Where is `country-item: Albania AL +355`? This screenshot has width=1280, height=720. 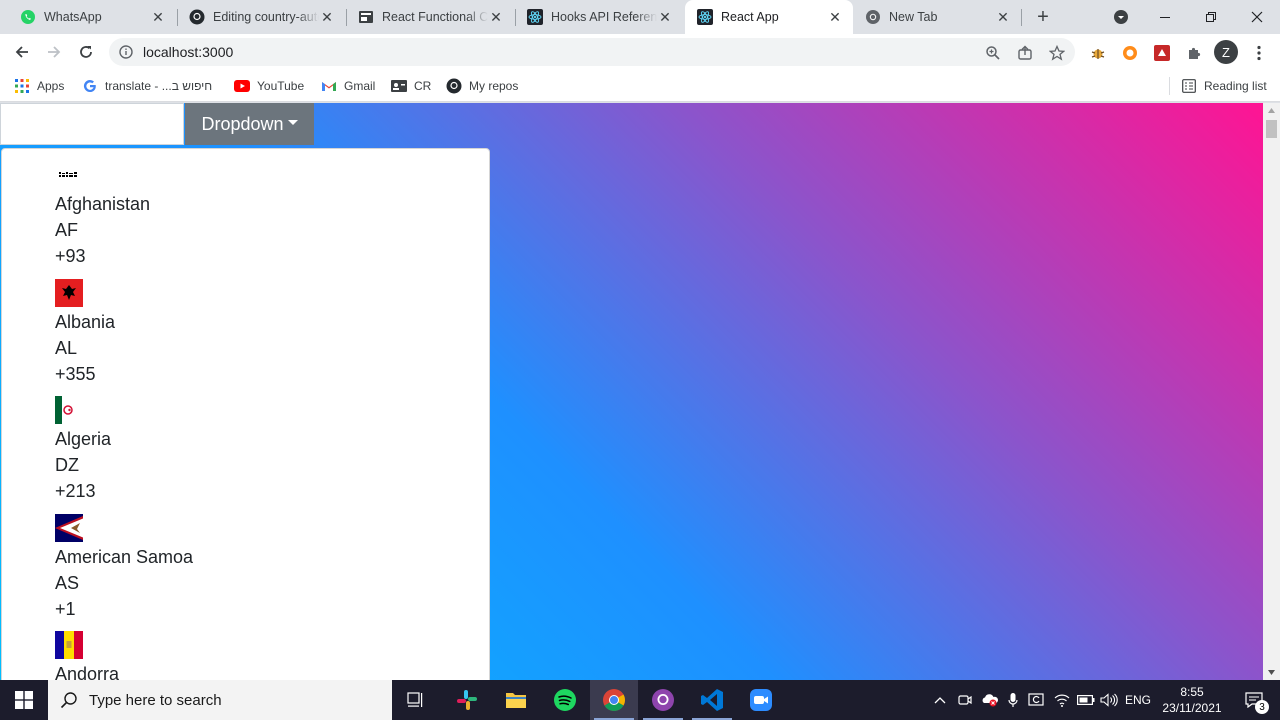
country-item: Albania AL +355 is located at coordinates (85, 333).